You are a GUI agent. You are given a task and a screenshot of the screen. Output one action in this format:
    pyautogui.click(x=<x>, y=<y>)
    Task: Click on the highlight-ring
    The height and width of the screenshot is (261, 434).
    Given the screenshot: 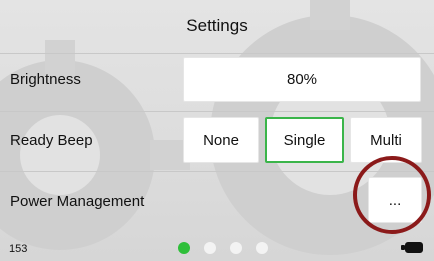 What is the action you would take?
    pyautogui.click(x=392, y=195)
    